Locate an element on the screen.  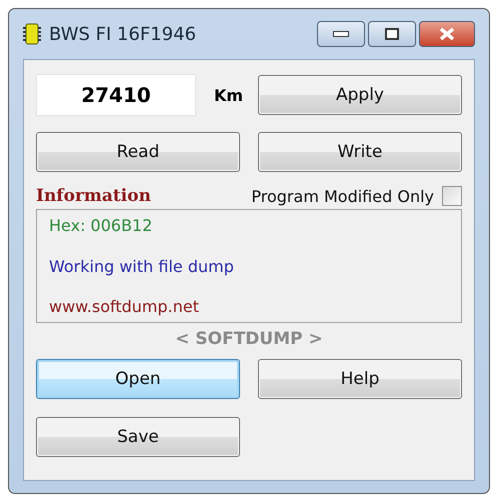
minimize-button is located at coordinates (341, 34).